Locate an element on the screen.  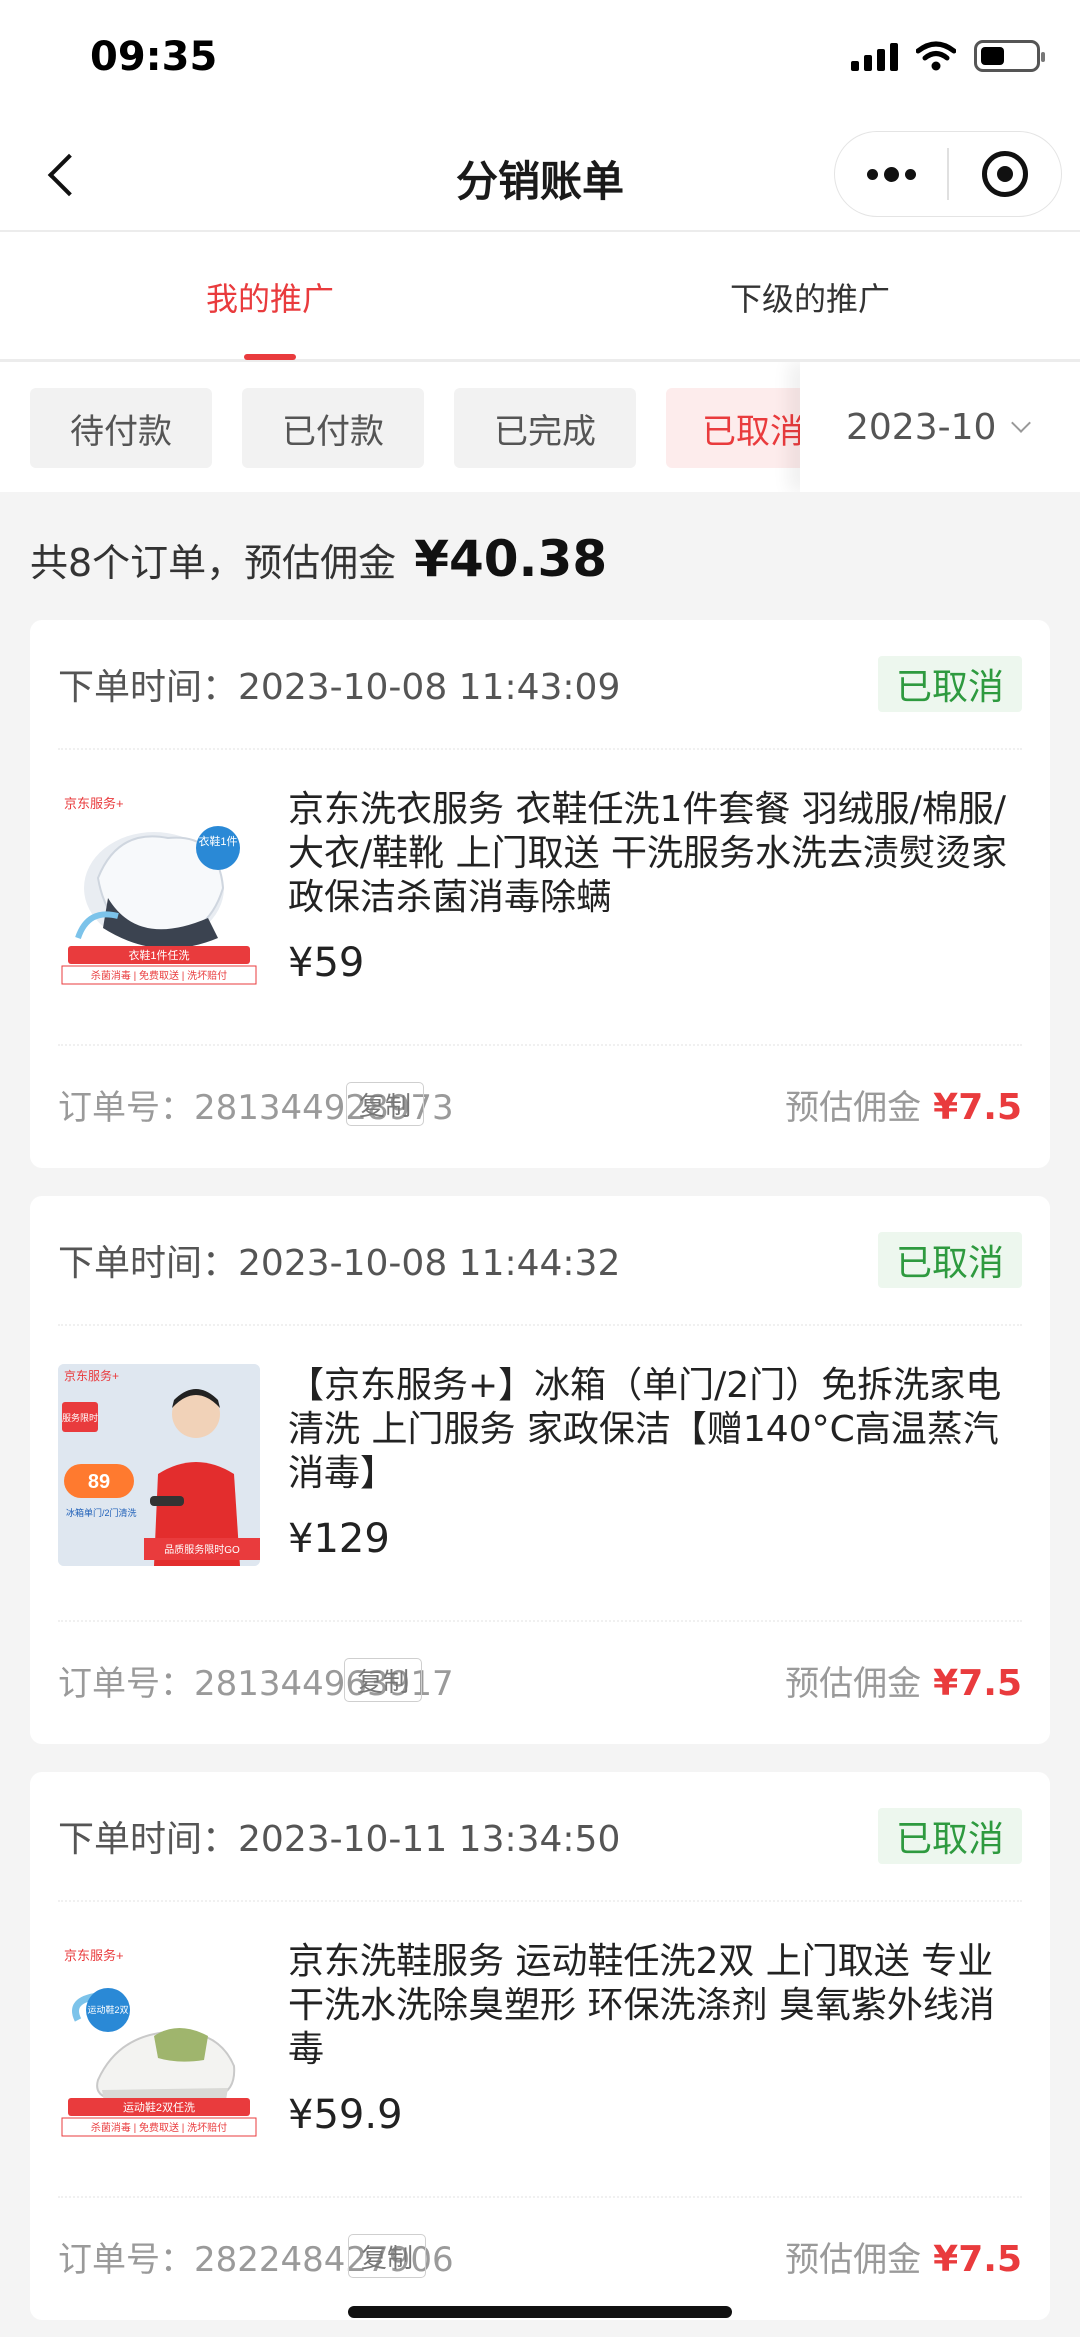
status-filter-bar: 待付款 已付款 已完成 已取消 2023-10 is located at coordinates (540, 427).